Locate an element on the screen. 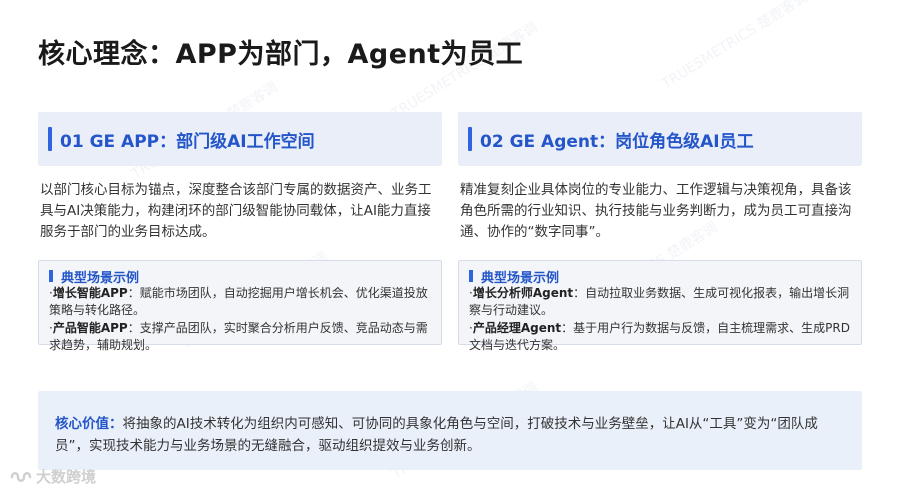  page-title: 核心理念：APP为部门，Agent为员工 is located at coordinates (281, 54).